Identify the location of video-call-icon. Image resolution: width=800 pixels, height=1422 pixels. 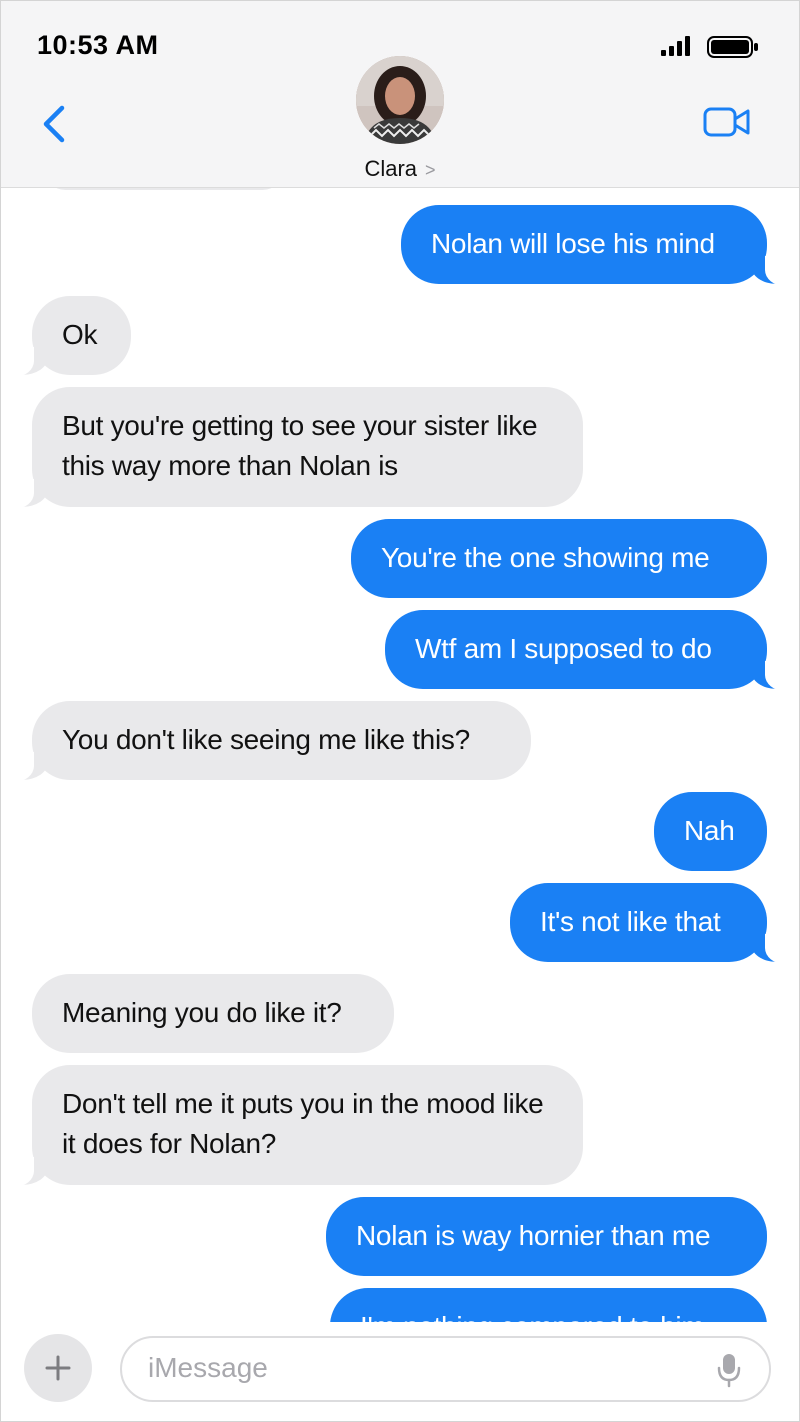
(727, 122).